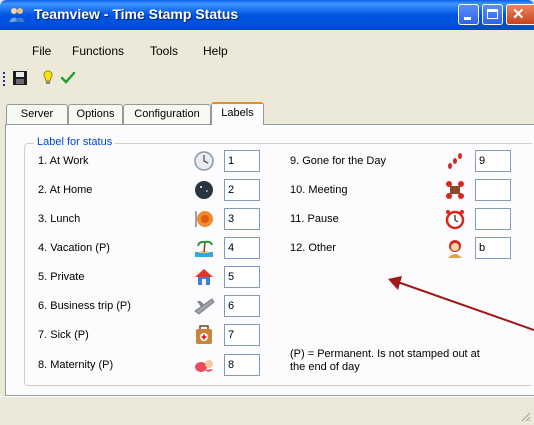  I want to click on annotation-arrow, so click(461, 303).